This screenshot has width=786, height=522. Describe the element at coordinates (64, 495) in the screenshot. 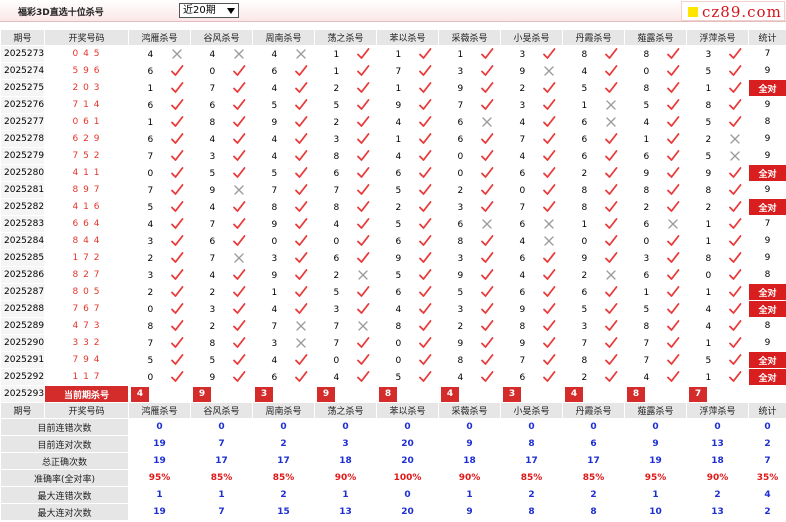

I see `stats-label: 最大连错次数` at that location.